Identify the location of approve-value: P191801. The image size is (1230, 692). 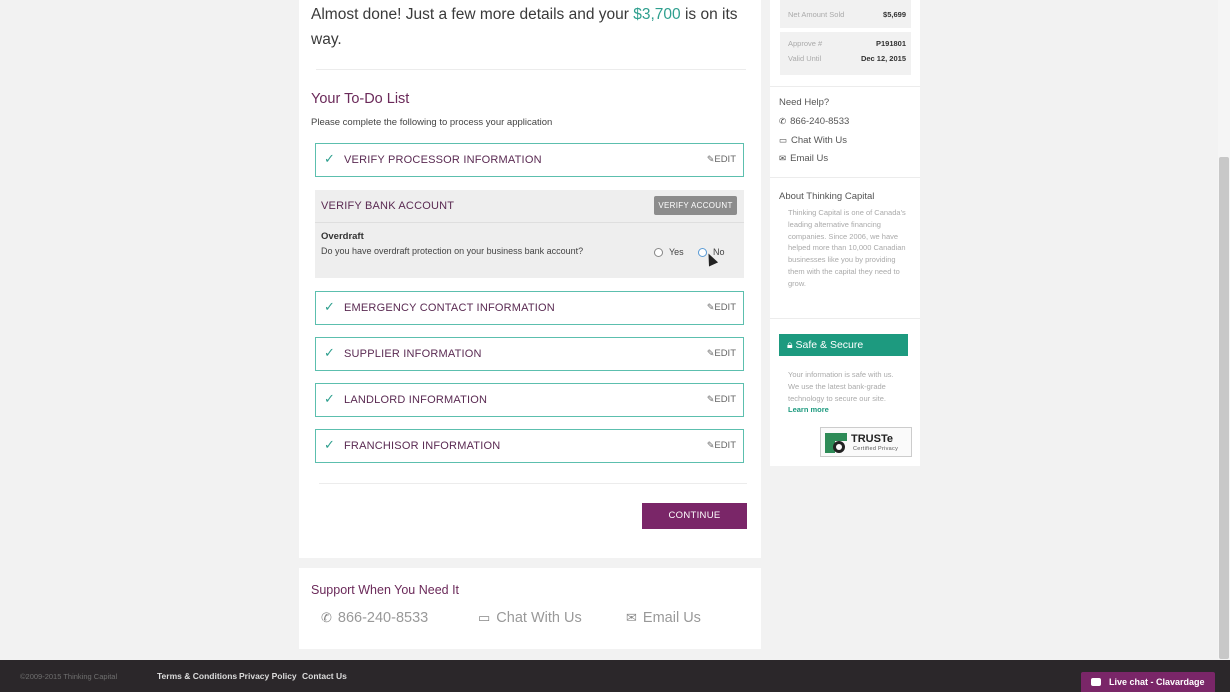
(890, 43).